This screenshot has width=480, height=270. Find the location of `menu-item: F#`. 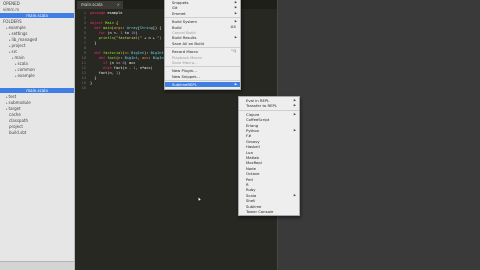

menu-item: F# is located at coordinates (269, 135).